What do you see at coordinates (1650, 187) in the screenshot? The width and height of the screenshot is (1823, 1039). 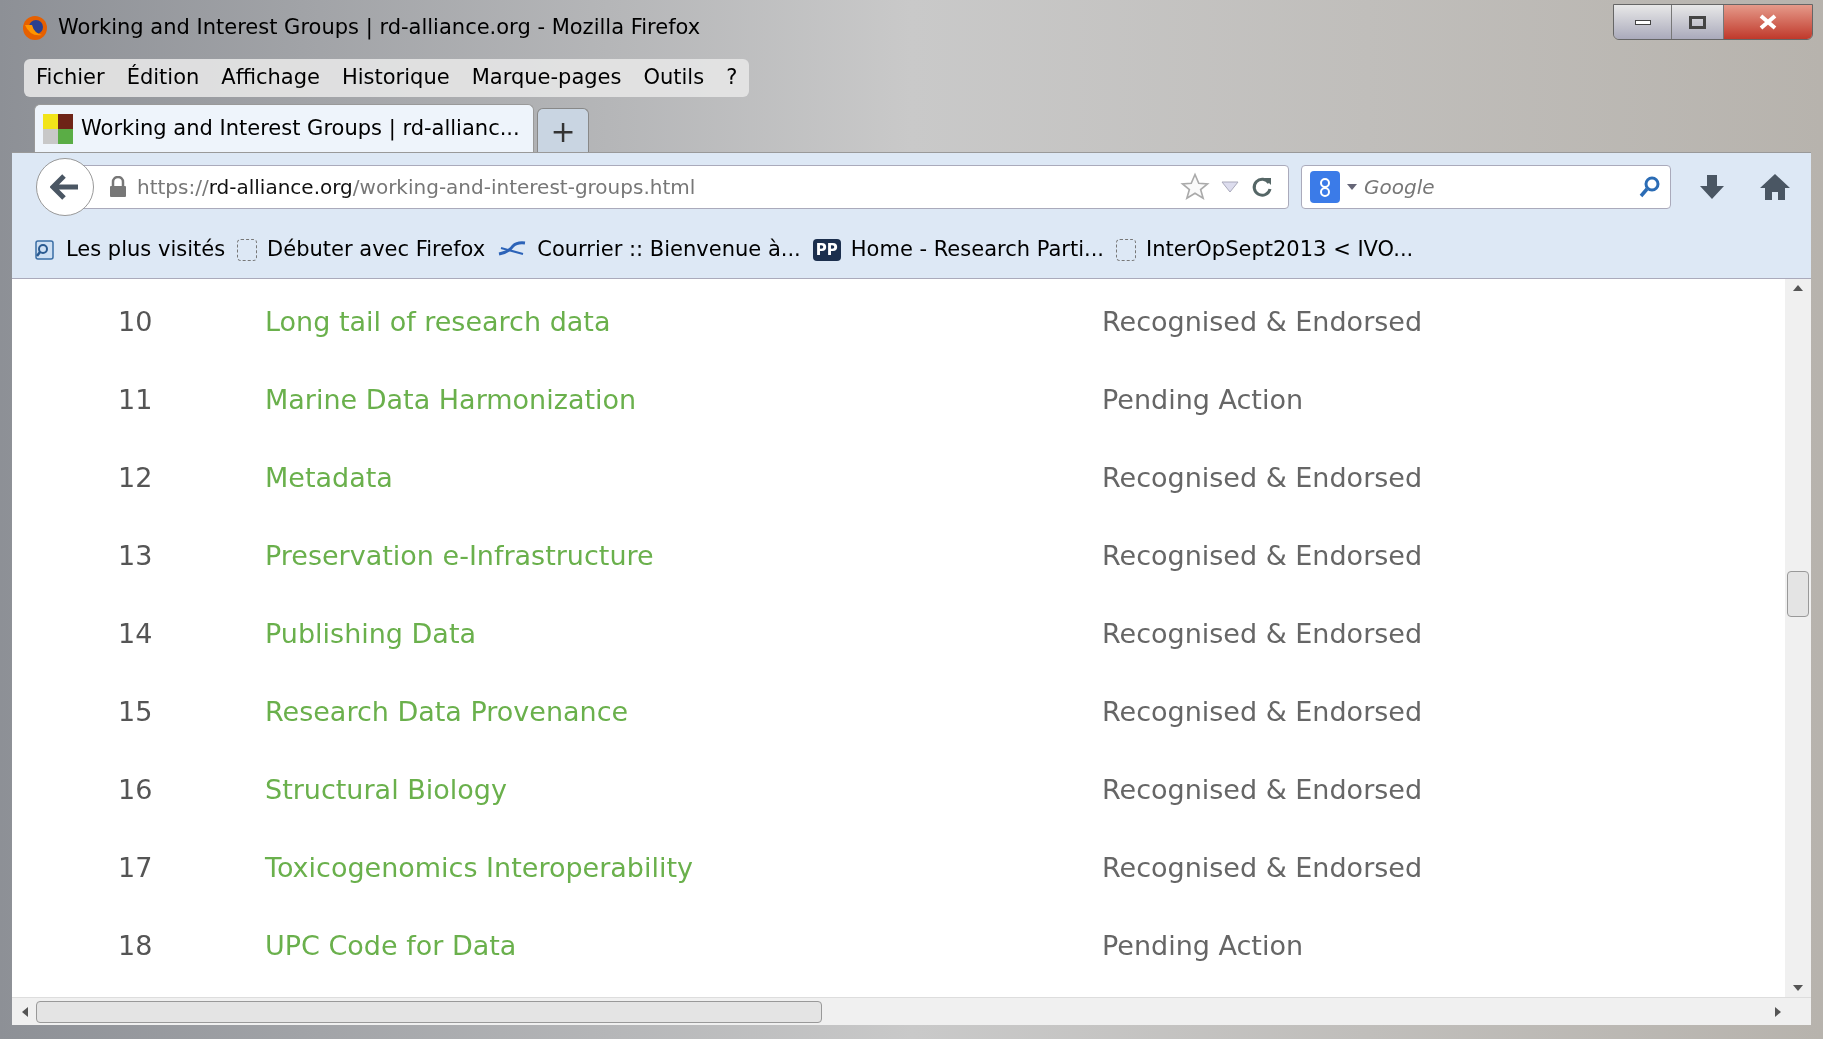 I see `search-icon` at bounding box center [1650, 187].